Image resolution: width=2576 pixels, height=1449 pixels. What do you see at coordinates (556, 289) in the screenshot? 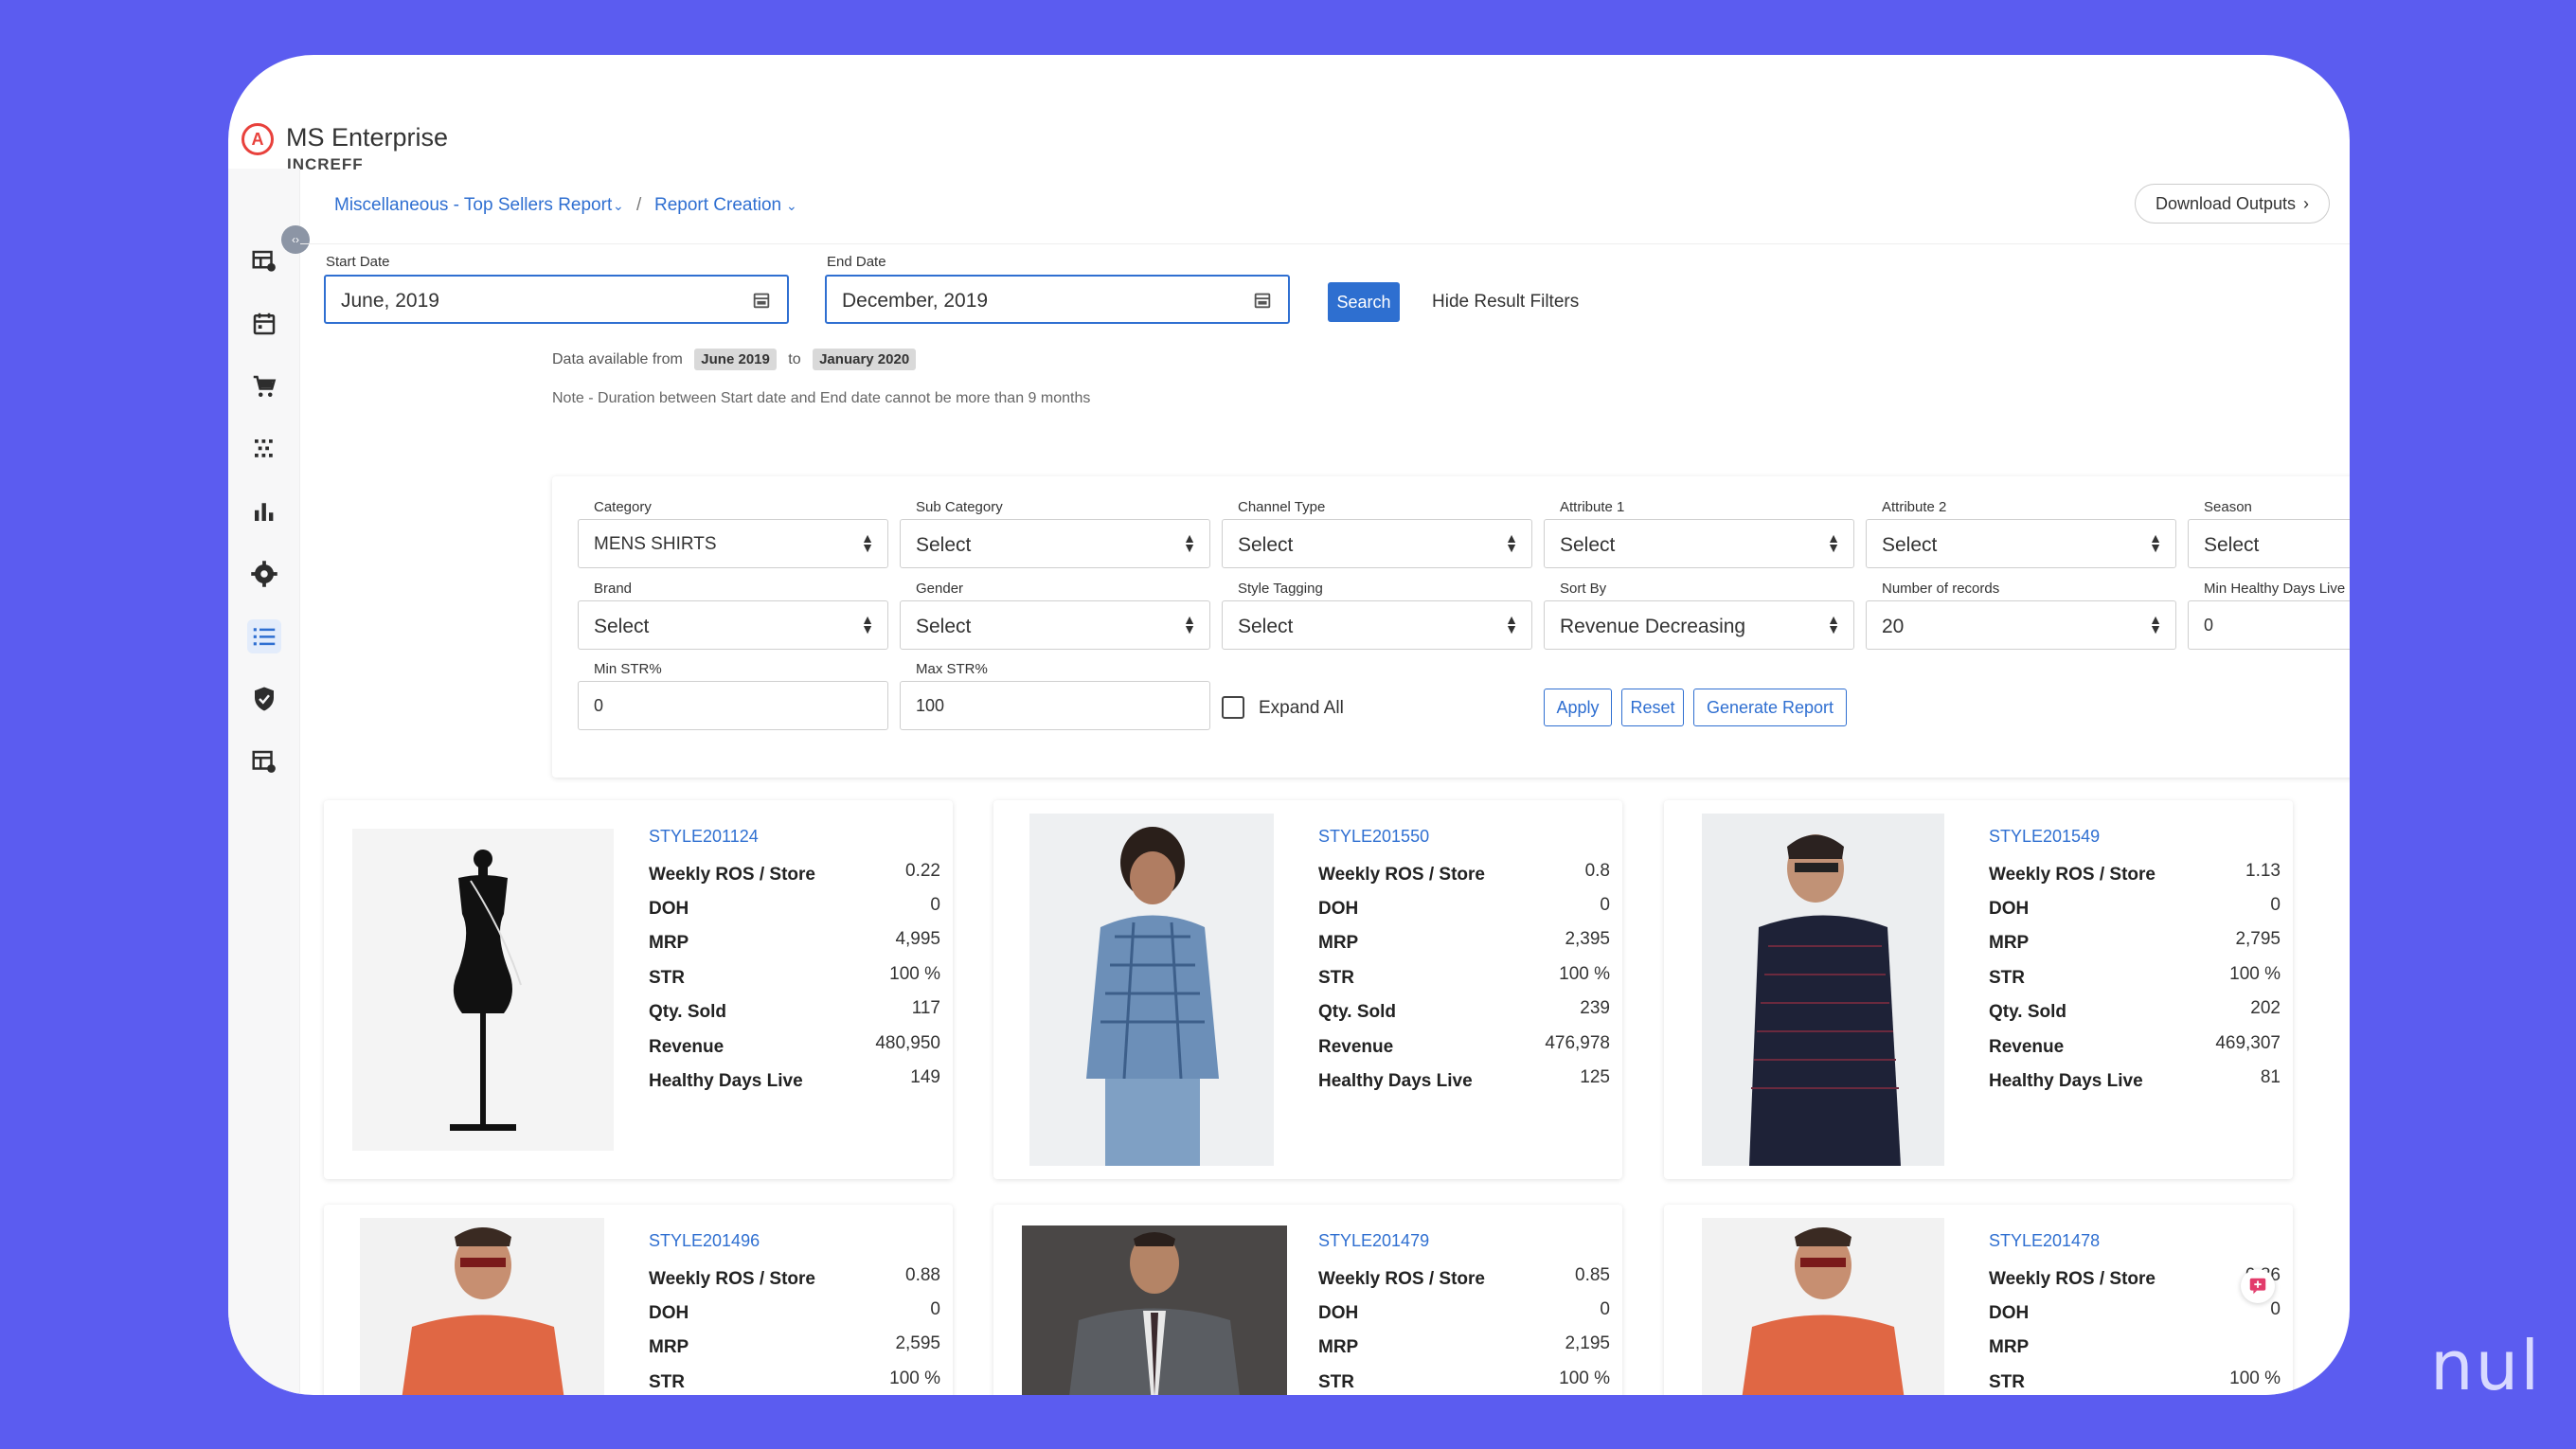
I see `start-date-field: Start Date June, 2019` at bounding box center [556, 289].